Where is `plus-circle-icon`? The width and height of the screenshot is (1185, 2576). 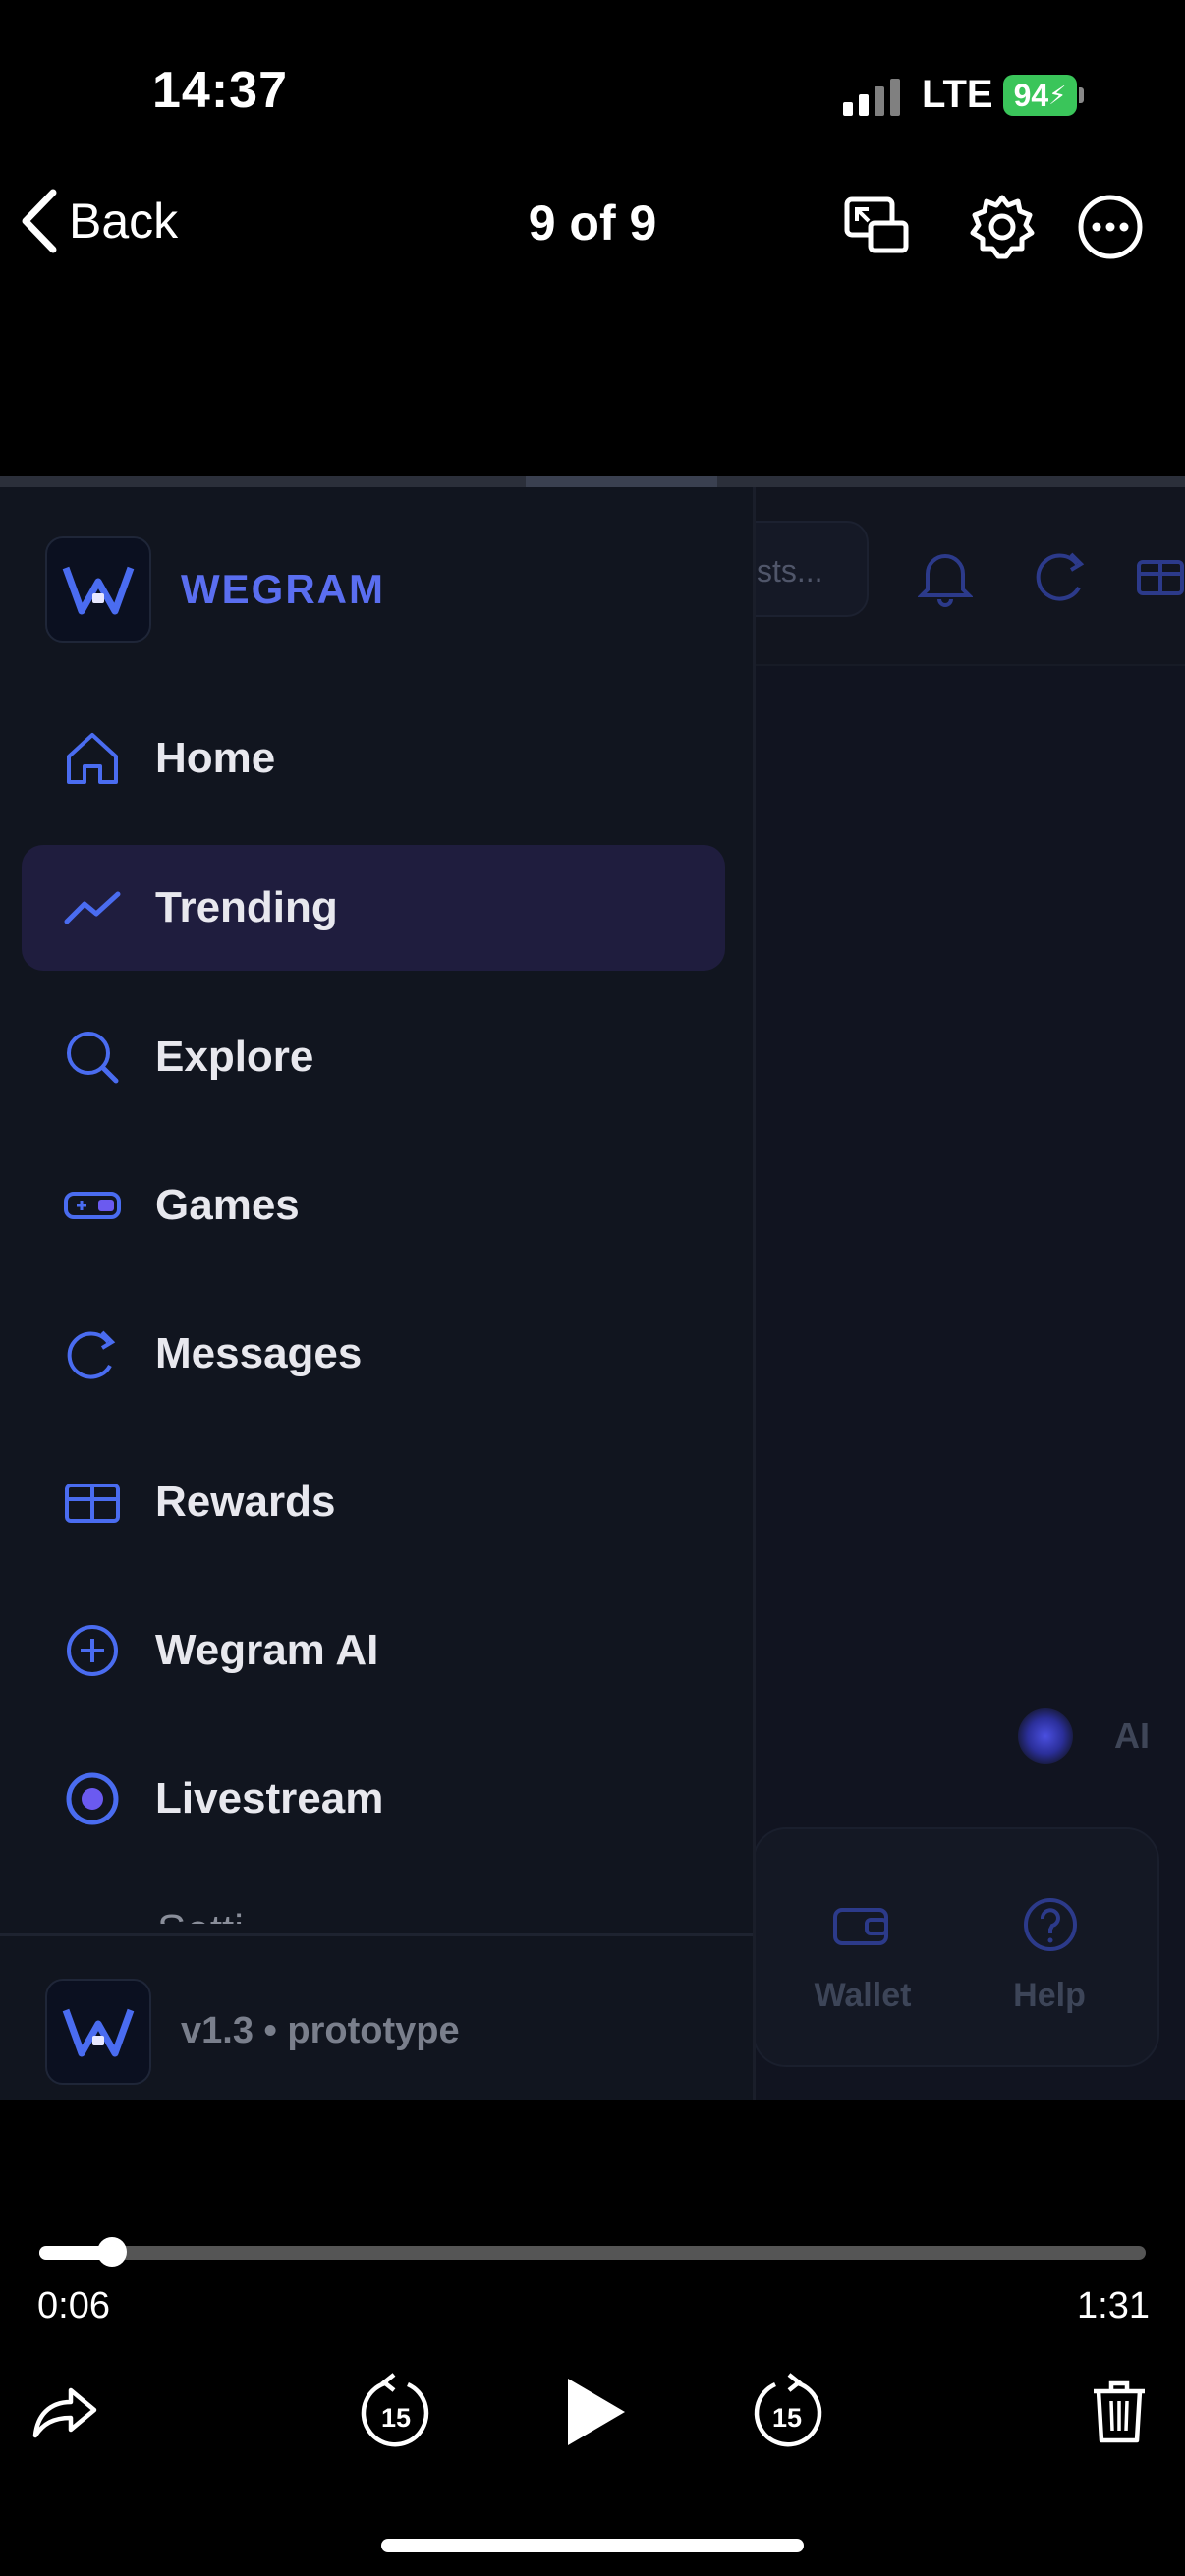 plus-circle-icon is located at coordinates (92, 1650).